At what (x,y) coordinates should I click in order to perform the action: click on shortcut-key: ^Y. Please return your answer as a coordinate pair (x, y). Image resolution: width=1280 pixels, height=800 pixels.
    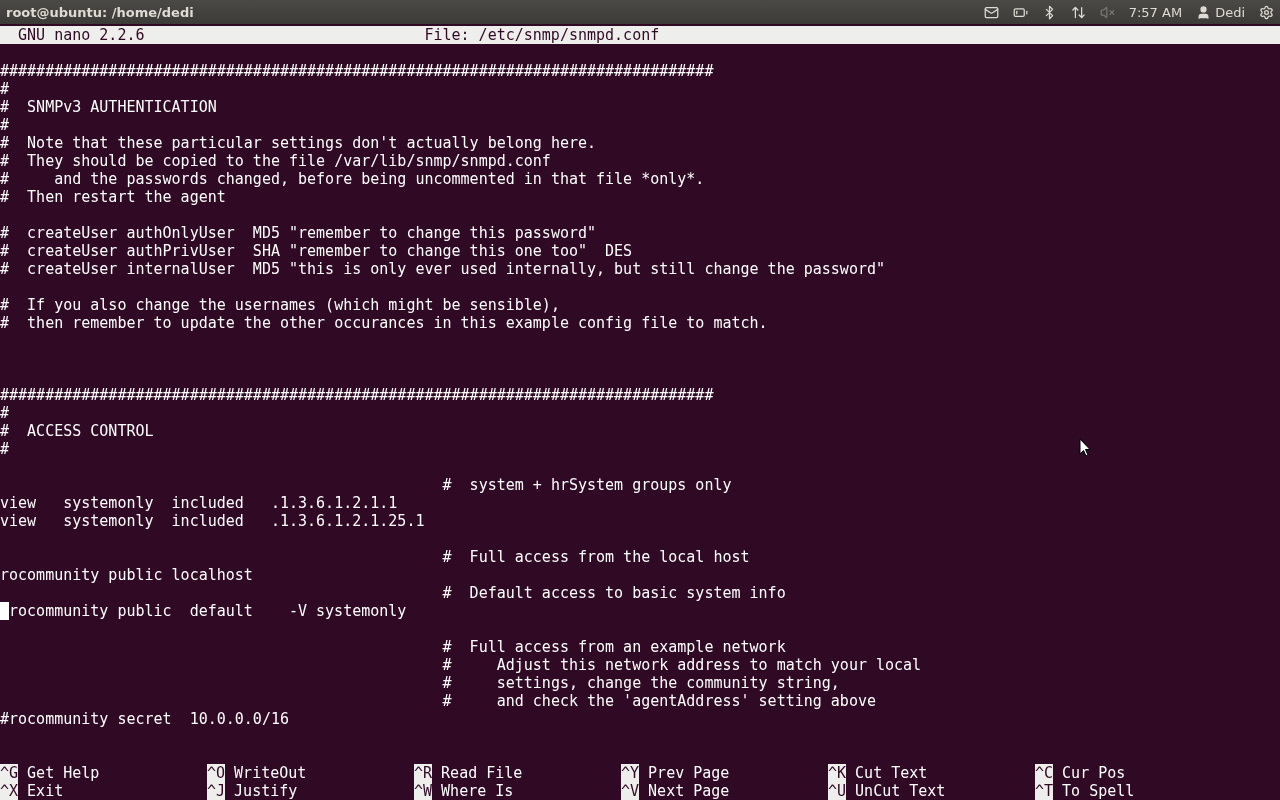
    Looking at the image, I should click on (630, 773).